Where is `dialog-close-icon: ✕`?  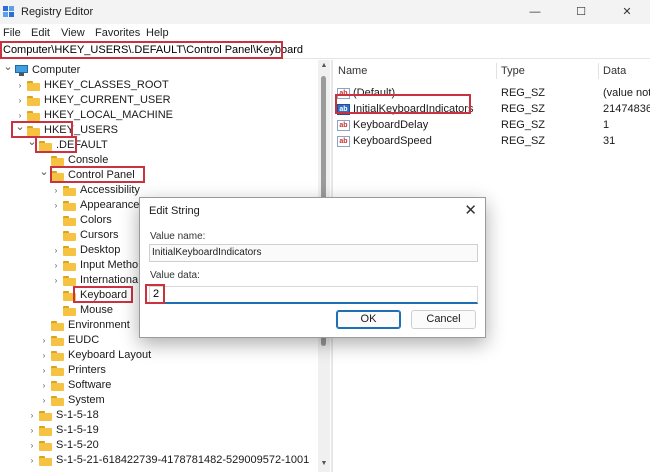
dialog-close-icon: ✕ is located at coordinates (470, 210).